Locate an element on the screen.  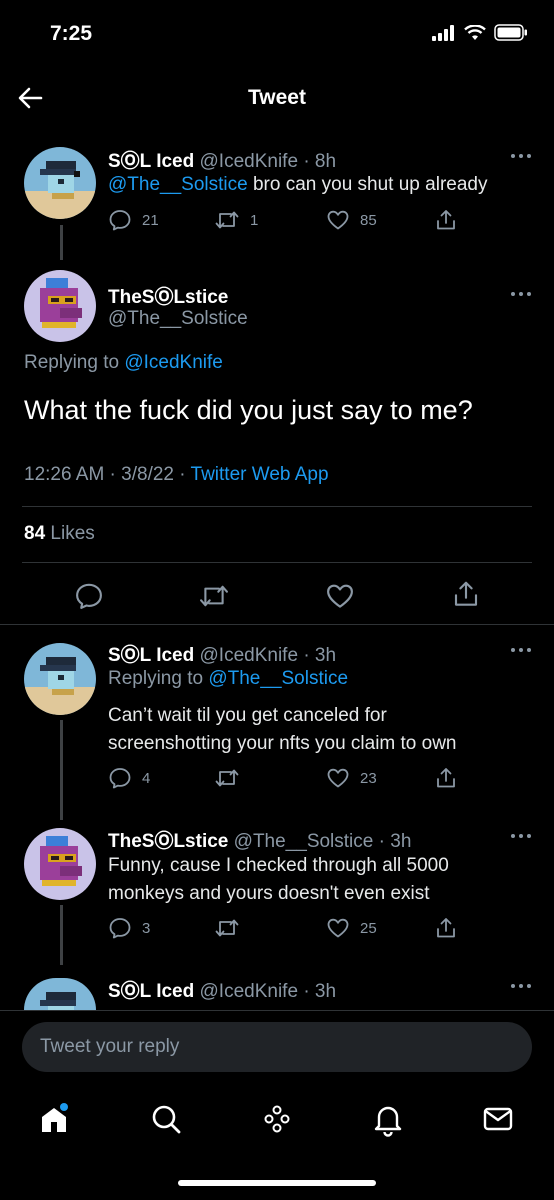
replying-to: Replying to @IcedKnife is located at coordinates (123, 362).